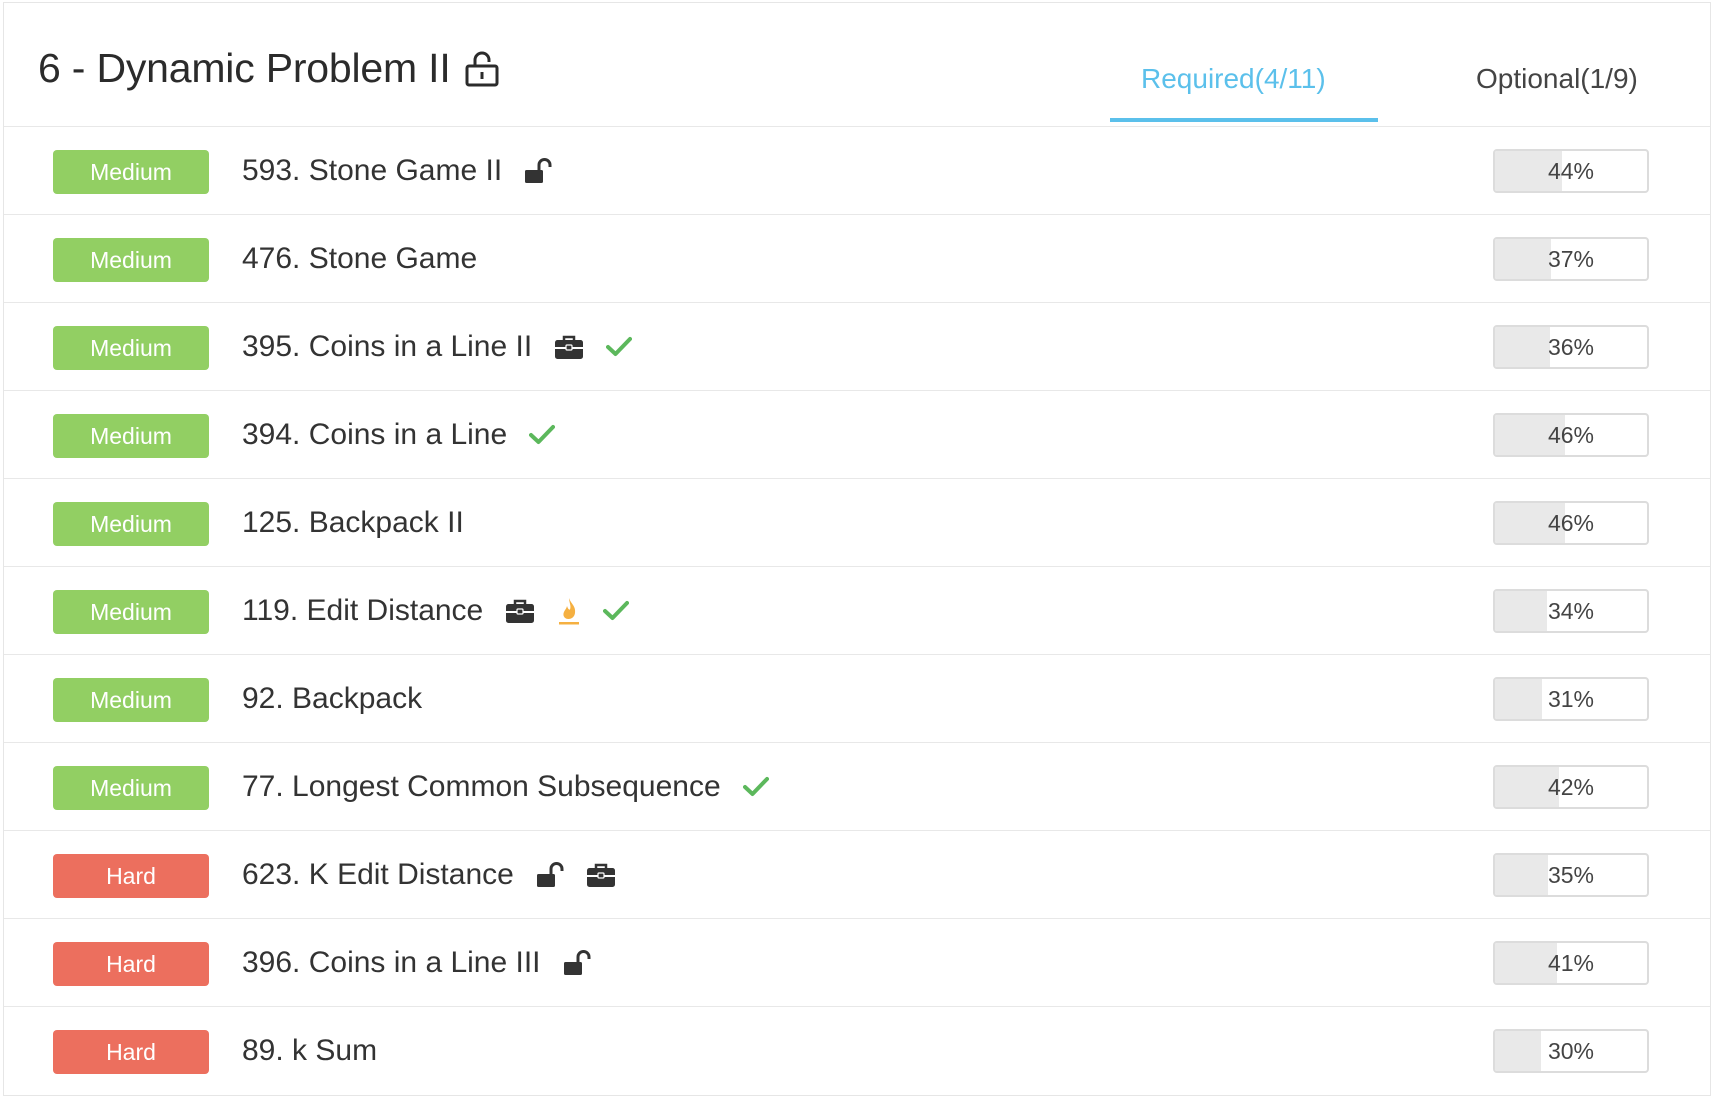 The height and width of the screenshot is (1098, 1714). I want to click on problem-title-link: 119. Edit Distance, so click(362, 611).